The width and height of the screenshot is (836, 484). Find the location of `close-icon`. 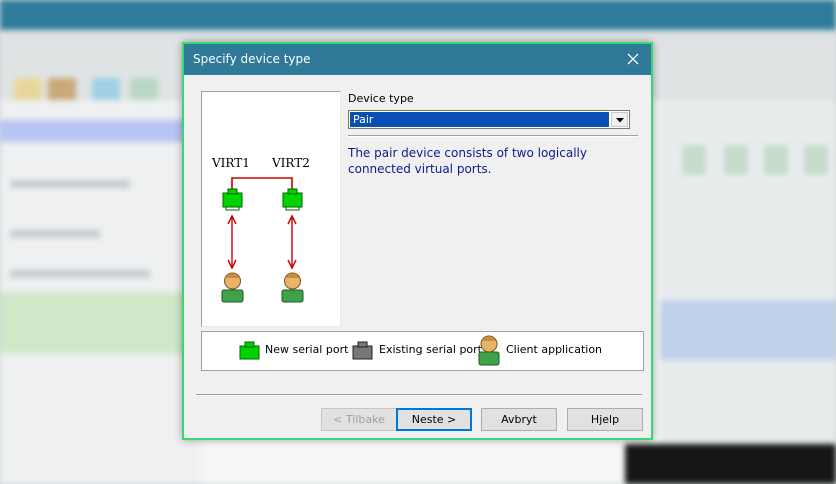

close-icon is located at coordinates (633, 59).